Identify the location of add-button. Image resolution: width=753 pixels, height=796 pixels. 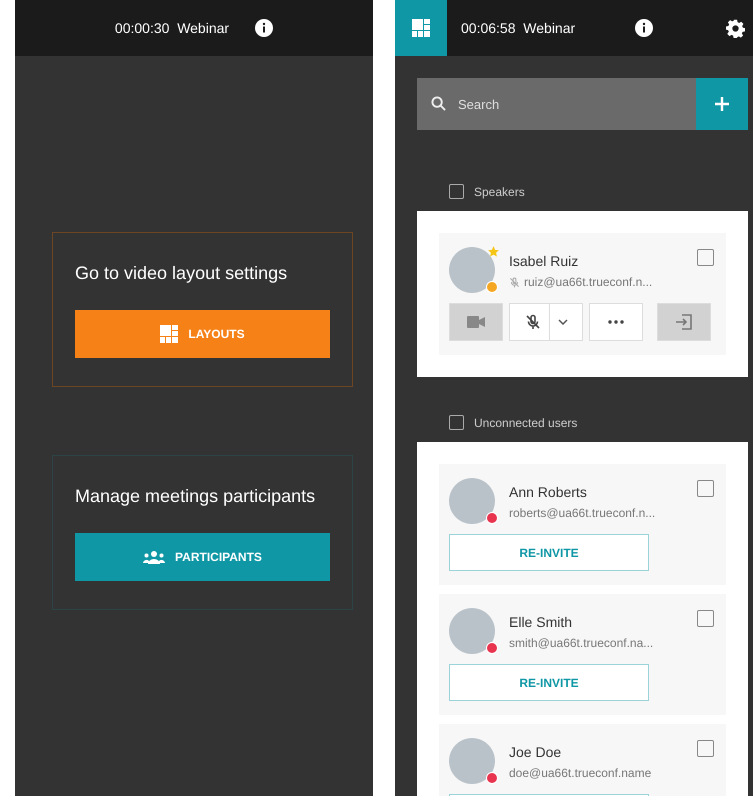
(722, 104).